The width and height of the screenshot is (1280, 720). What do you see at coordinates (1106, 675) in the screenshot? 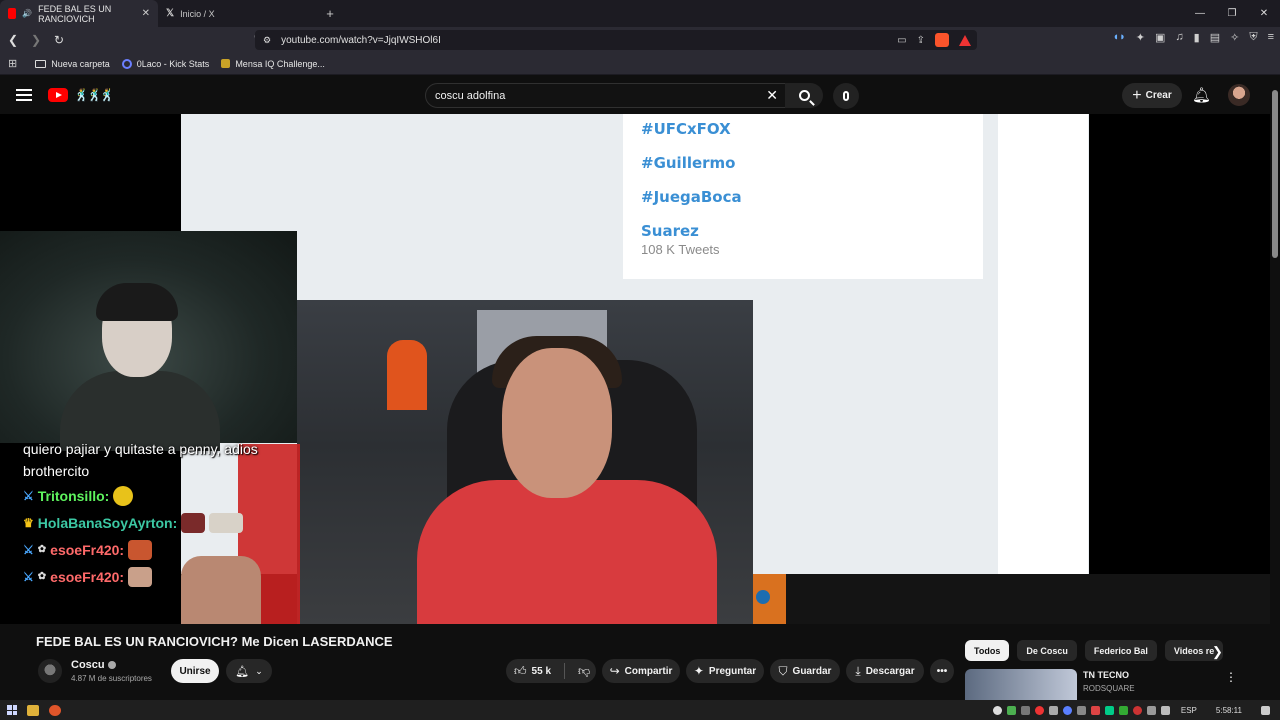
I see `recommended-title: TN TECNO` at bounding box center [1106, 675].